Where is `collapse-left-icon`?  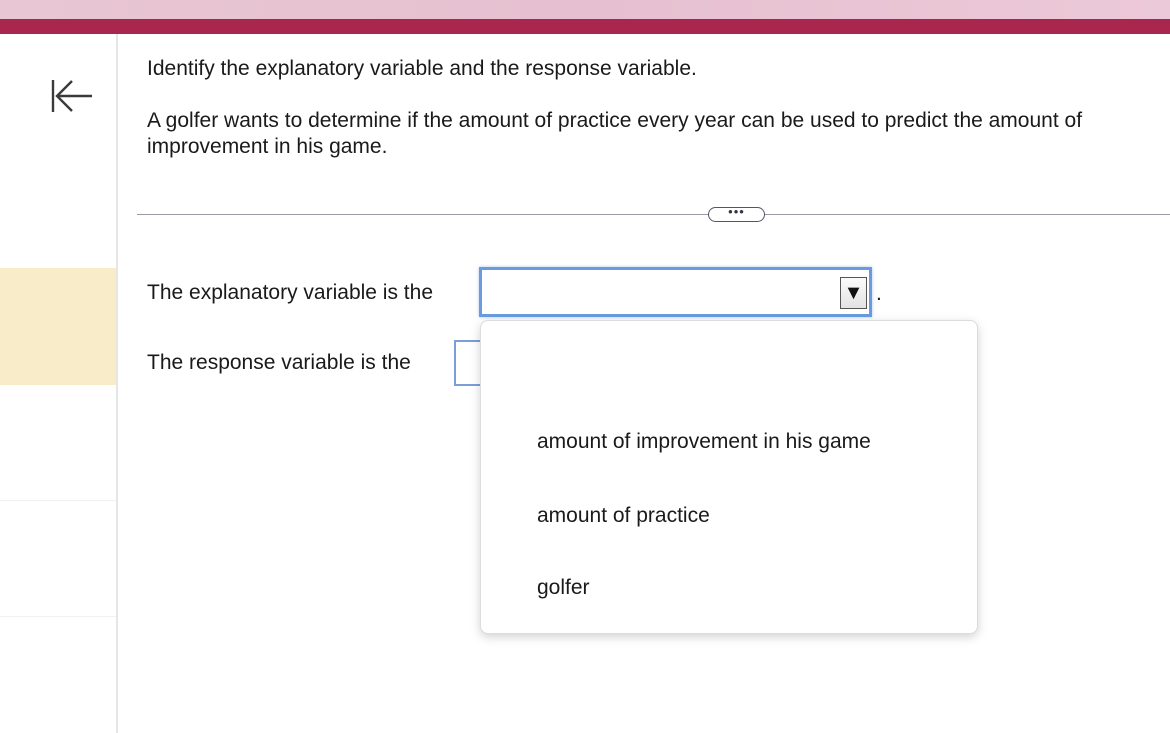
collapse-left-icon is located at coordinates (71, 96).